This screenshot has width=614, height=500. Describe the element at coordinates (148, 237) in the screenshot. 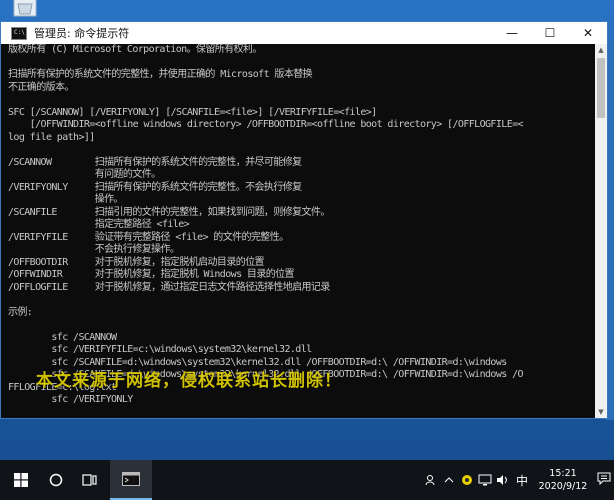

I see `console-line: /VERIFYFILE 验证带有完整路径 <file> 的文件的完整性。` at that location.